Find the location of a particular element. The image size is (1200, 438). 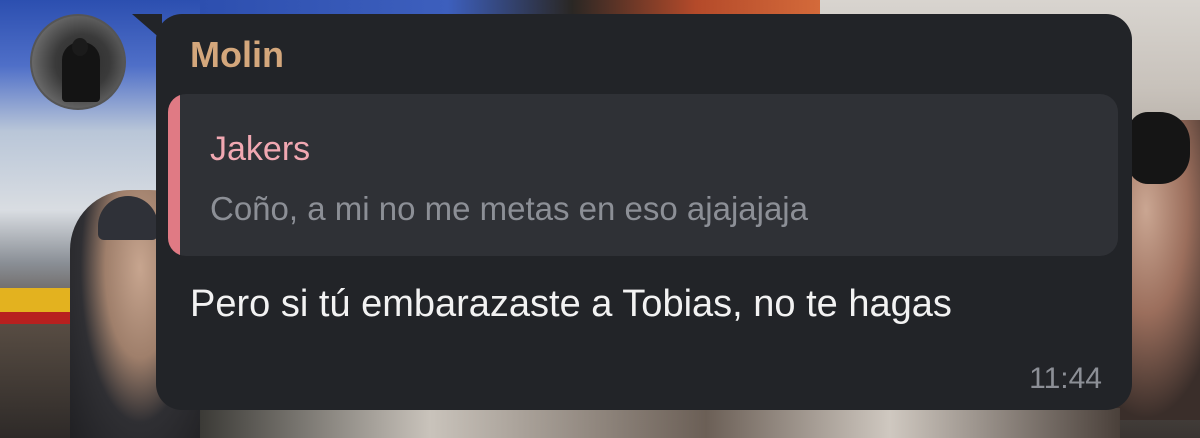

sender-avatar is located at coordinates (78, 62).